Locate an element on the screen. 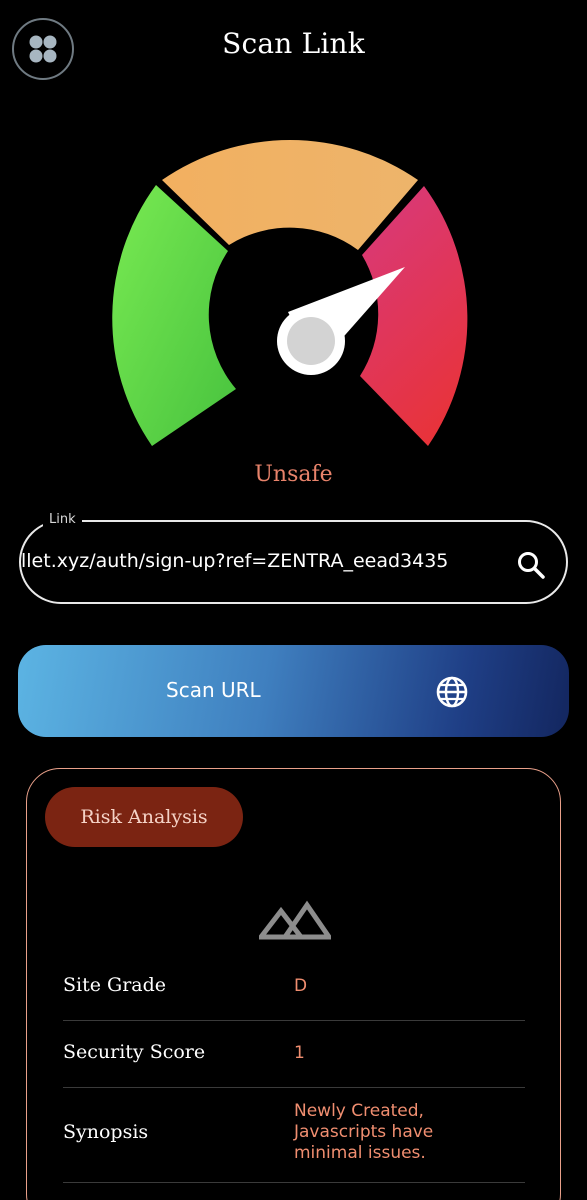  row-key: Security Score is located at coordinates (134, 1052).